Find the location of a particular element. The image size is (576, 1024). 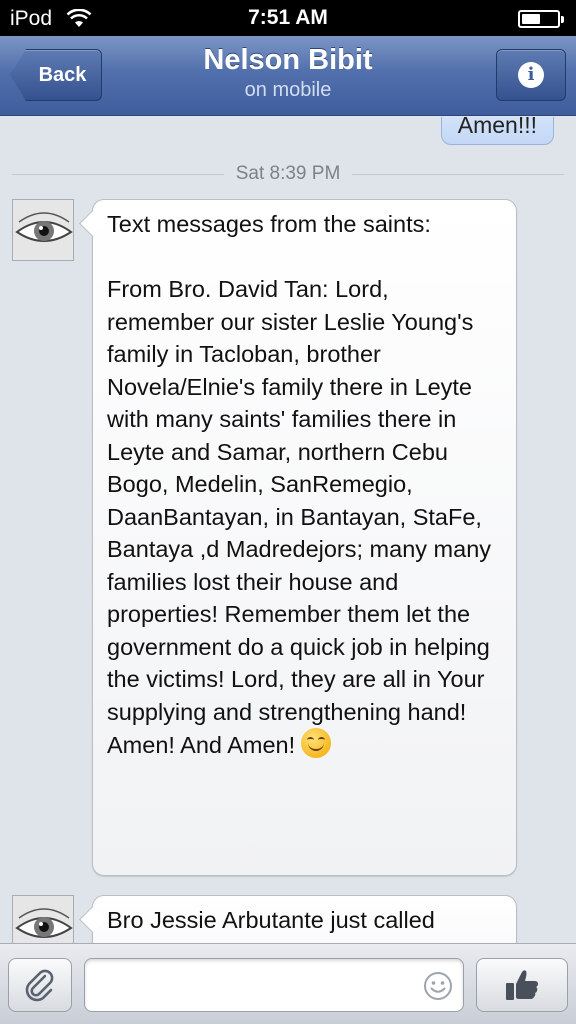

paperclip-icon is located at coordinates (39, 985).